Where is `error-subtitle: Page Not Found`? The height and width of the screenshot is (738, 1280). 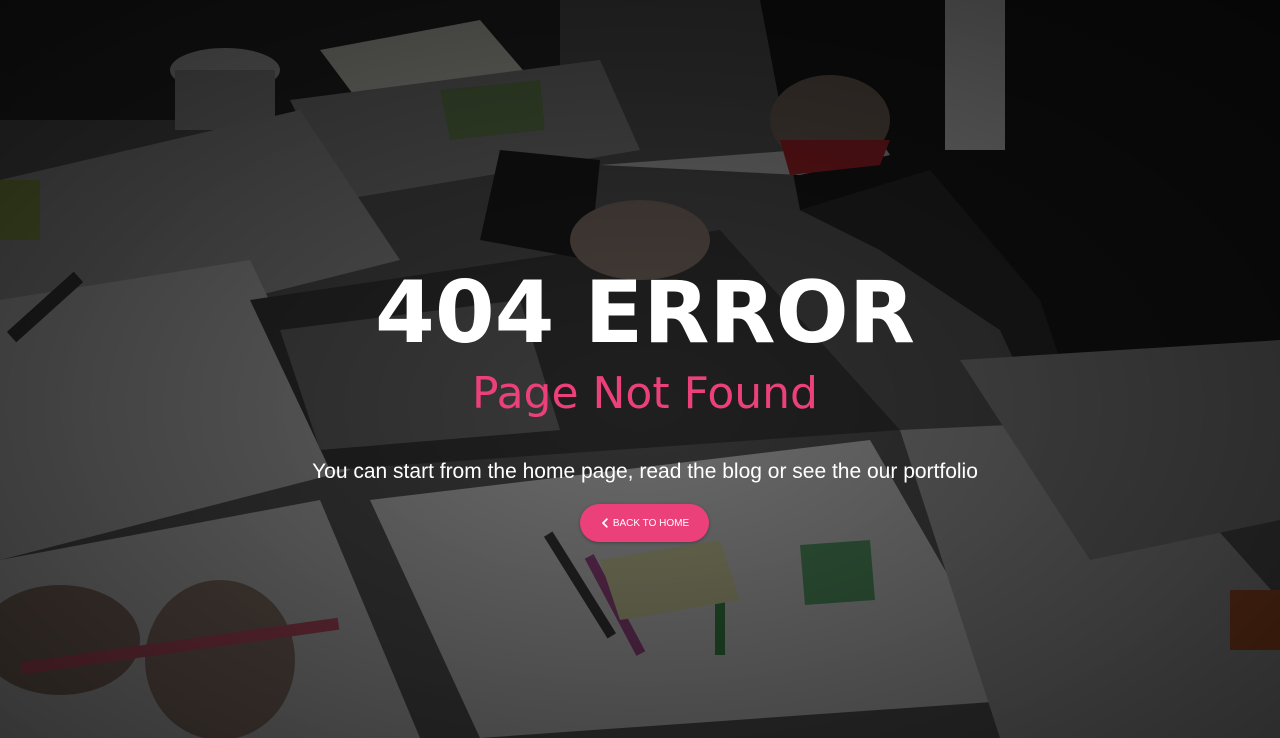
error-subtitle: Page Not Found is located at coordinates (645, 393).